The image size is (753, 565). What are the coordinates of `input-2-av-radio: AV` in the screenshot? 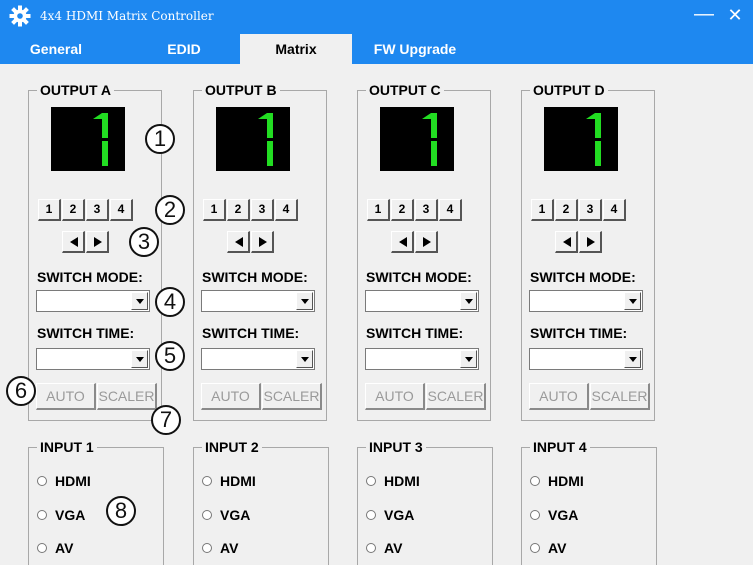 It's located at (252, 548).